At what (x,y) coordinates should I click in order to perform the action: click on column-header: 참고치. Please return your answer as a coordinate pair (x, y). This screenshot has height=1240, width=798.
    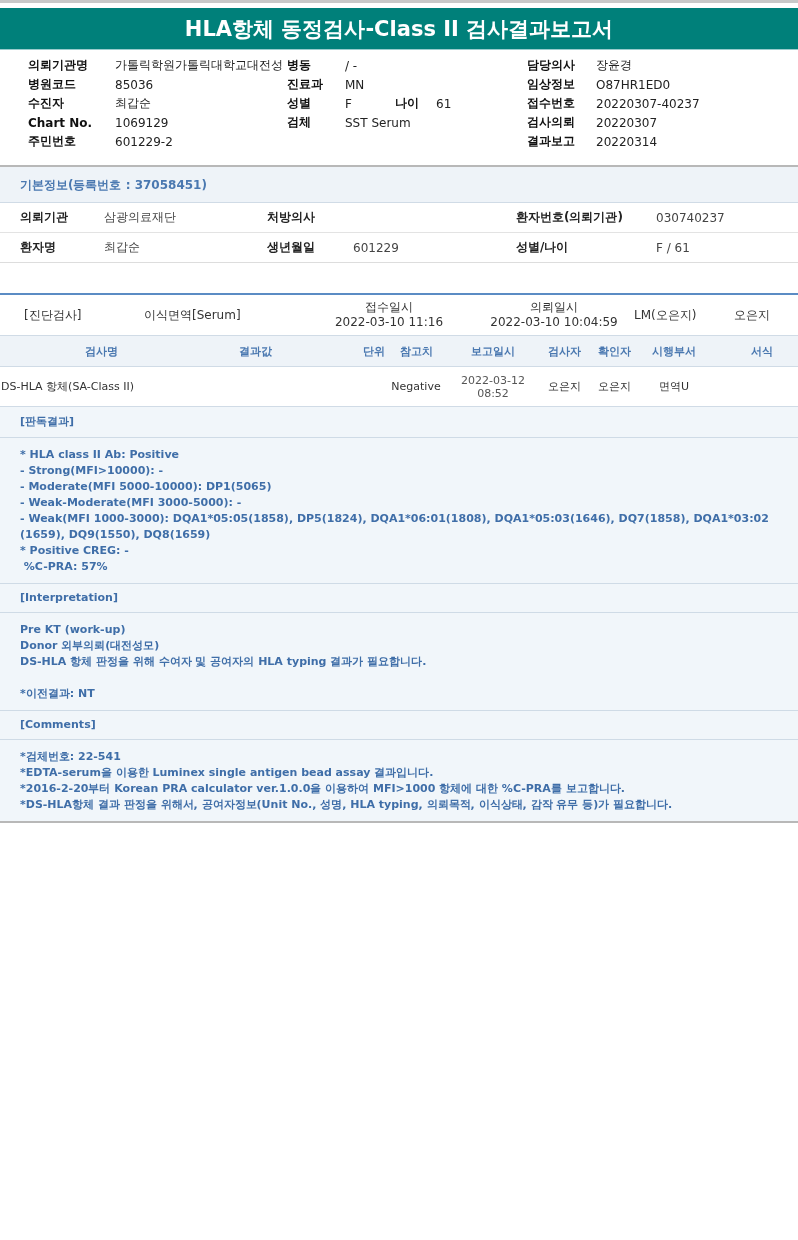
    Looking at the image, I should click on (416, 351).